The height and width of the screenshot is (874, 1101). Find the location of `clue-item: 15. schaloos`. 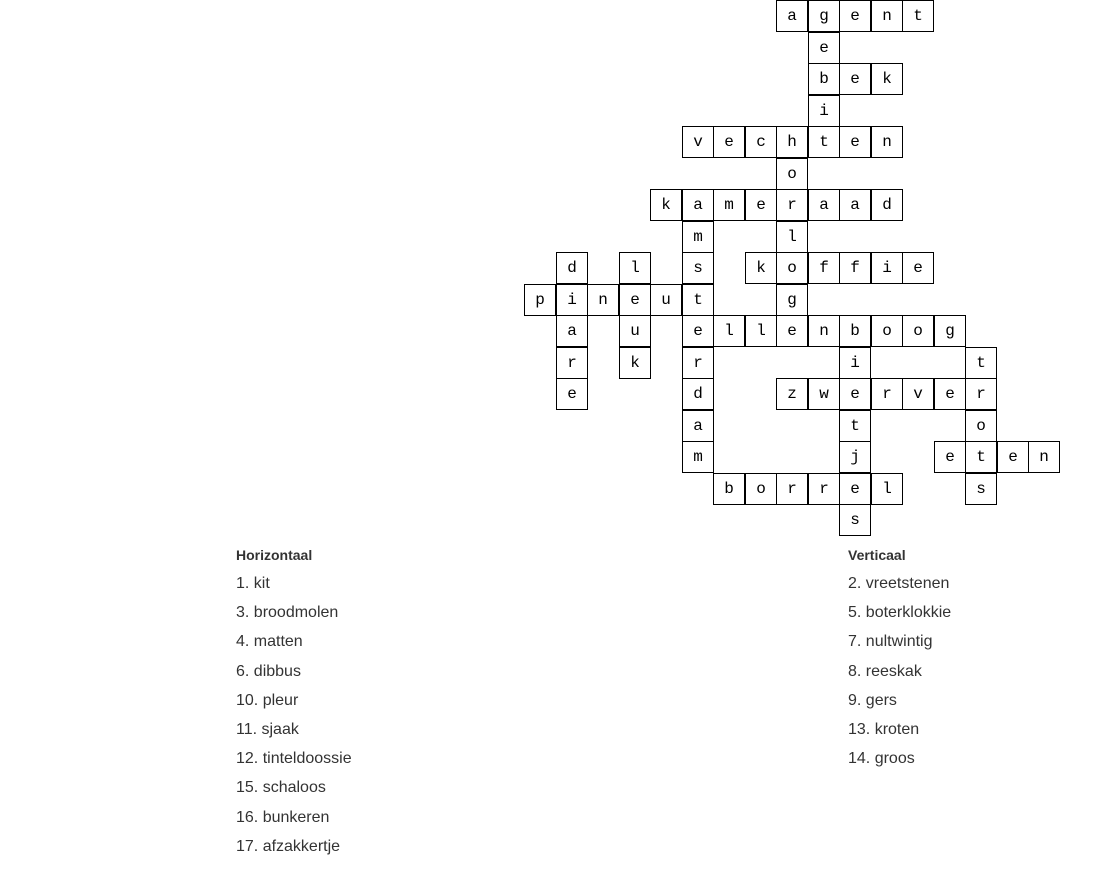

clue-item: 15. schaloos is located at coordinates (281, 788).